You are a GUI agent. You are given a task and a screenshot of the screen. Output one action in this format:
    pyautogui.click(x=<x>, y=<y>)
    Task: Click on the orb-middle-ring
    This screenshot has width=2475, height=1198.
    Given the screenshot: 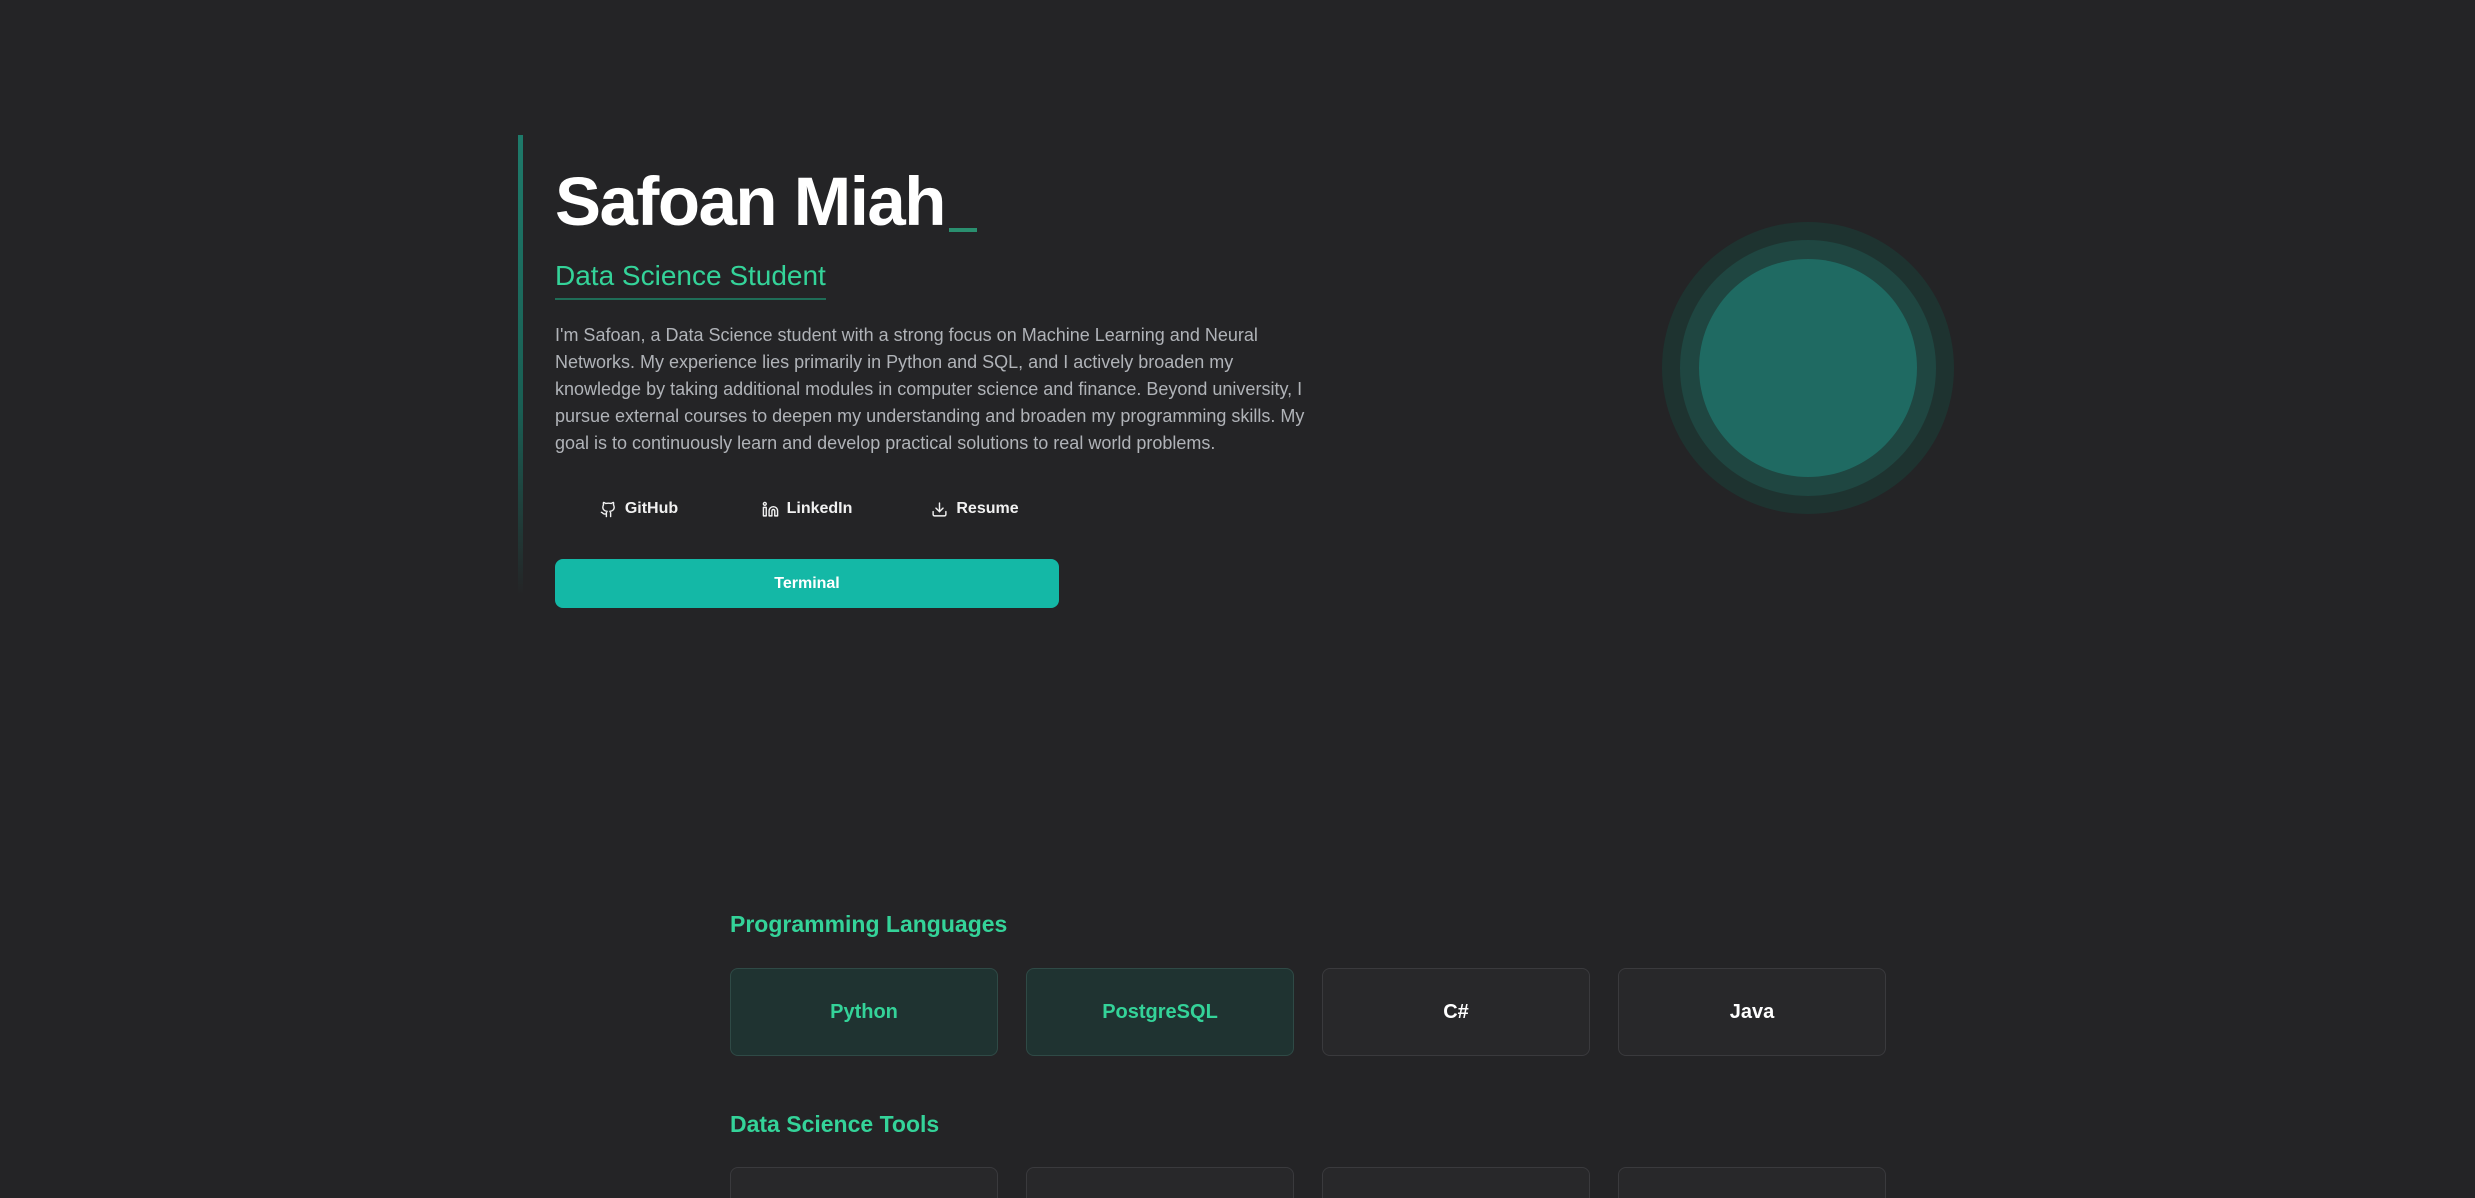 What is the action you would take?
    pyautogui.click(x=1808, y=368)
    